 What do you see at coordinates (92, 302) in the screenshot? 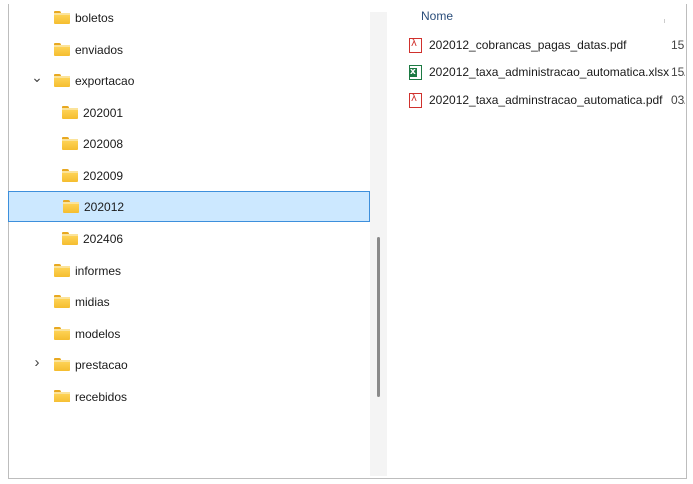
I see `tree-item-label: midias` at bounding box center [92, 302].